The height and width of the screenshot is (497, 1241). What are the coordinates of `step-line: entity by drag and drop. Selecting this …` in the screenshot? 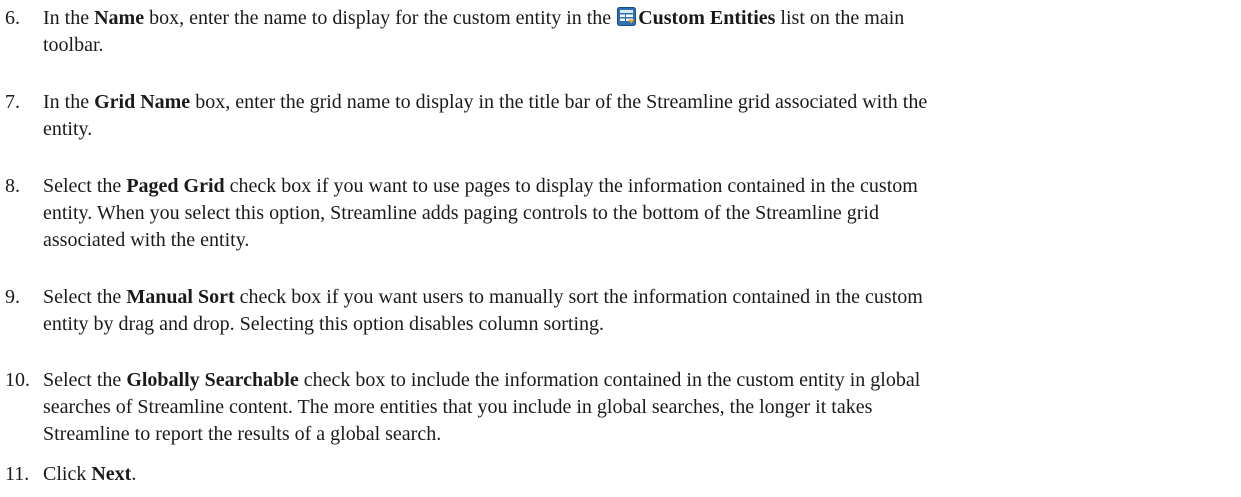 It's located at (324, 324).